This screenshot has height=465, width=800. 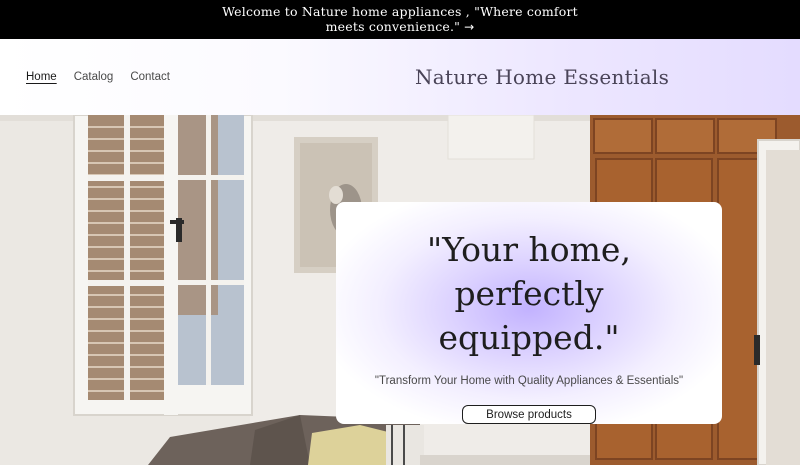 What do you see at coordinates (94, 77) in the screenshot?
I see `nav-link-catalog: Catalog` at bounding box center [94, 77].